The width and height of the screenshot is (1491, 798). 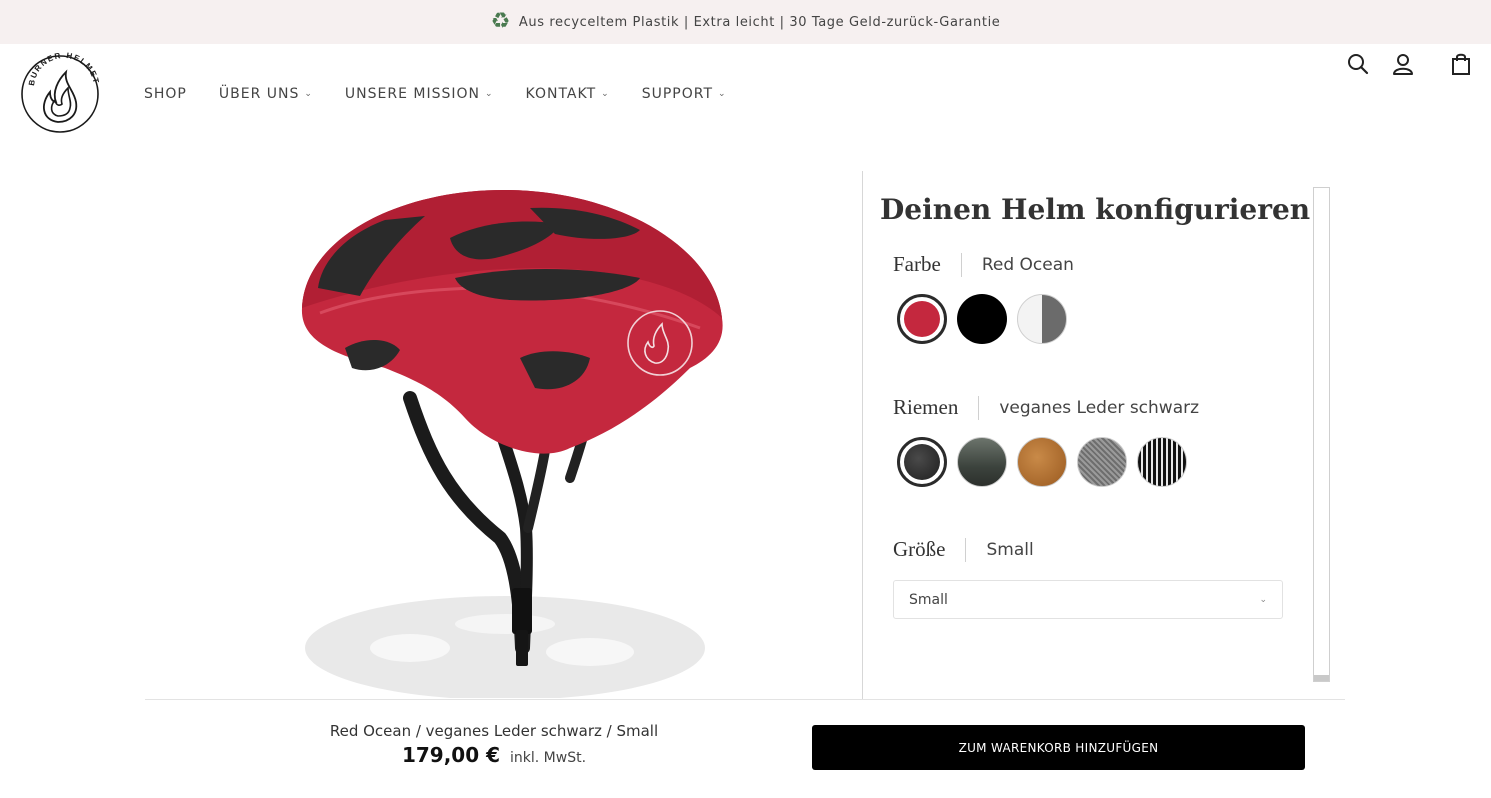 I want to click on swatch-black, so click(x=982, y=319).